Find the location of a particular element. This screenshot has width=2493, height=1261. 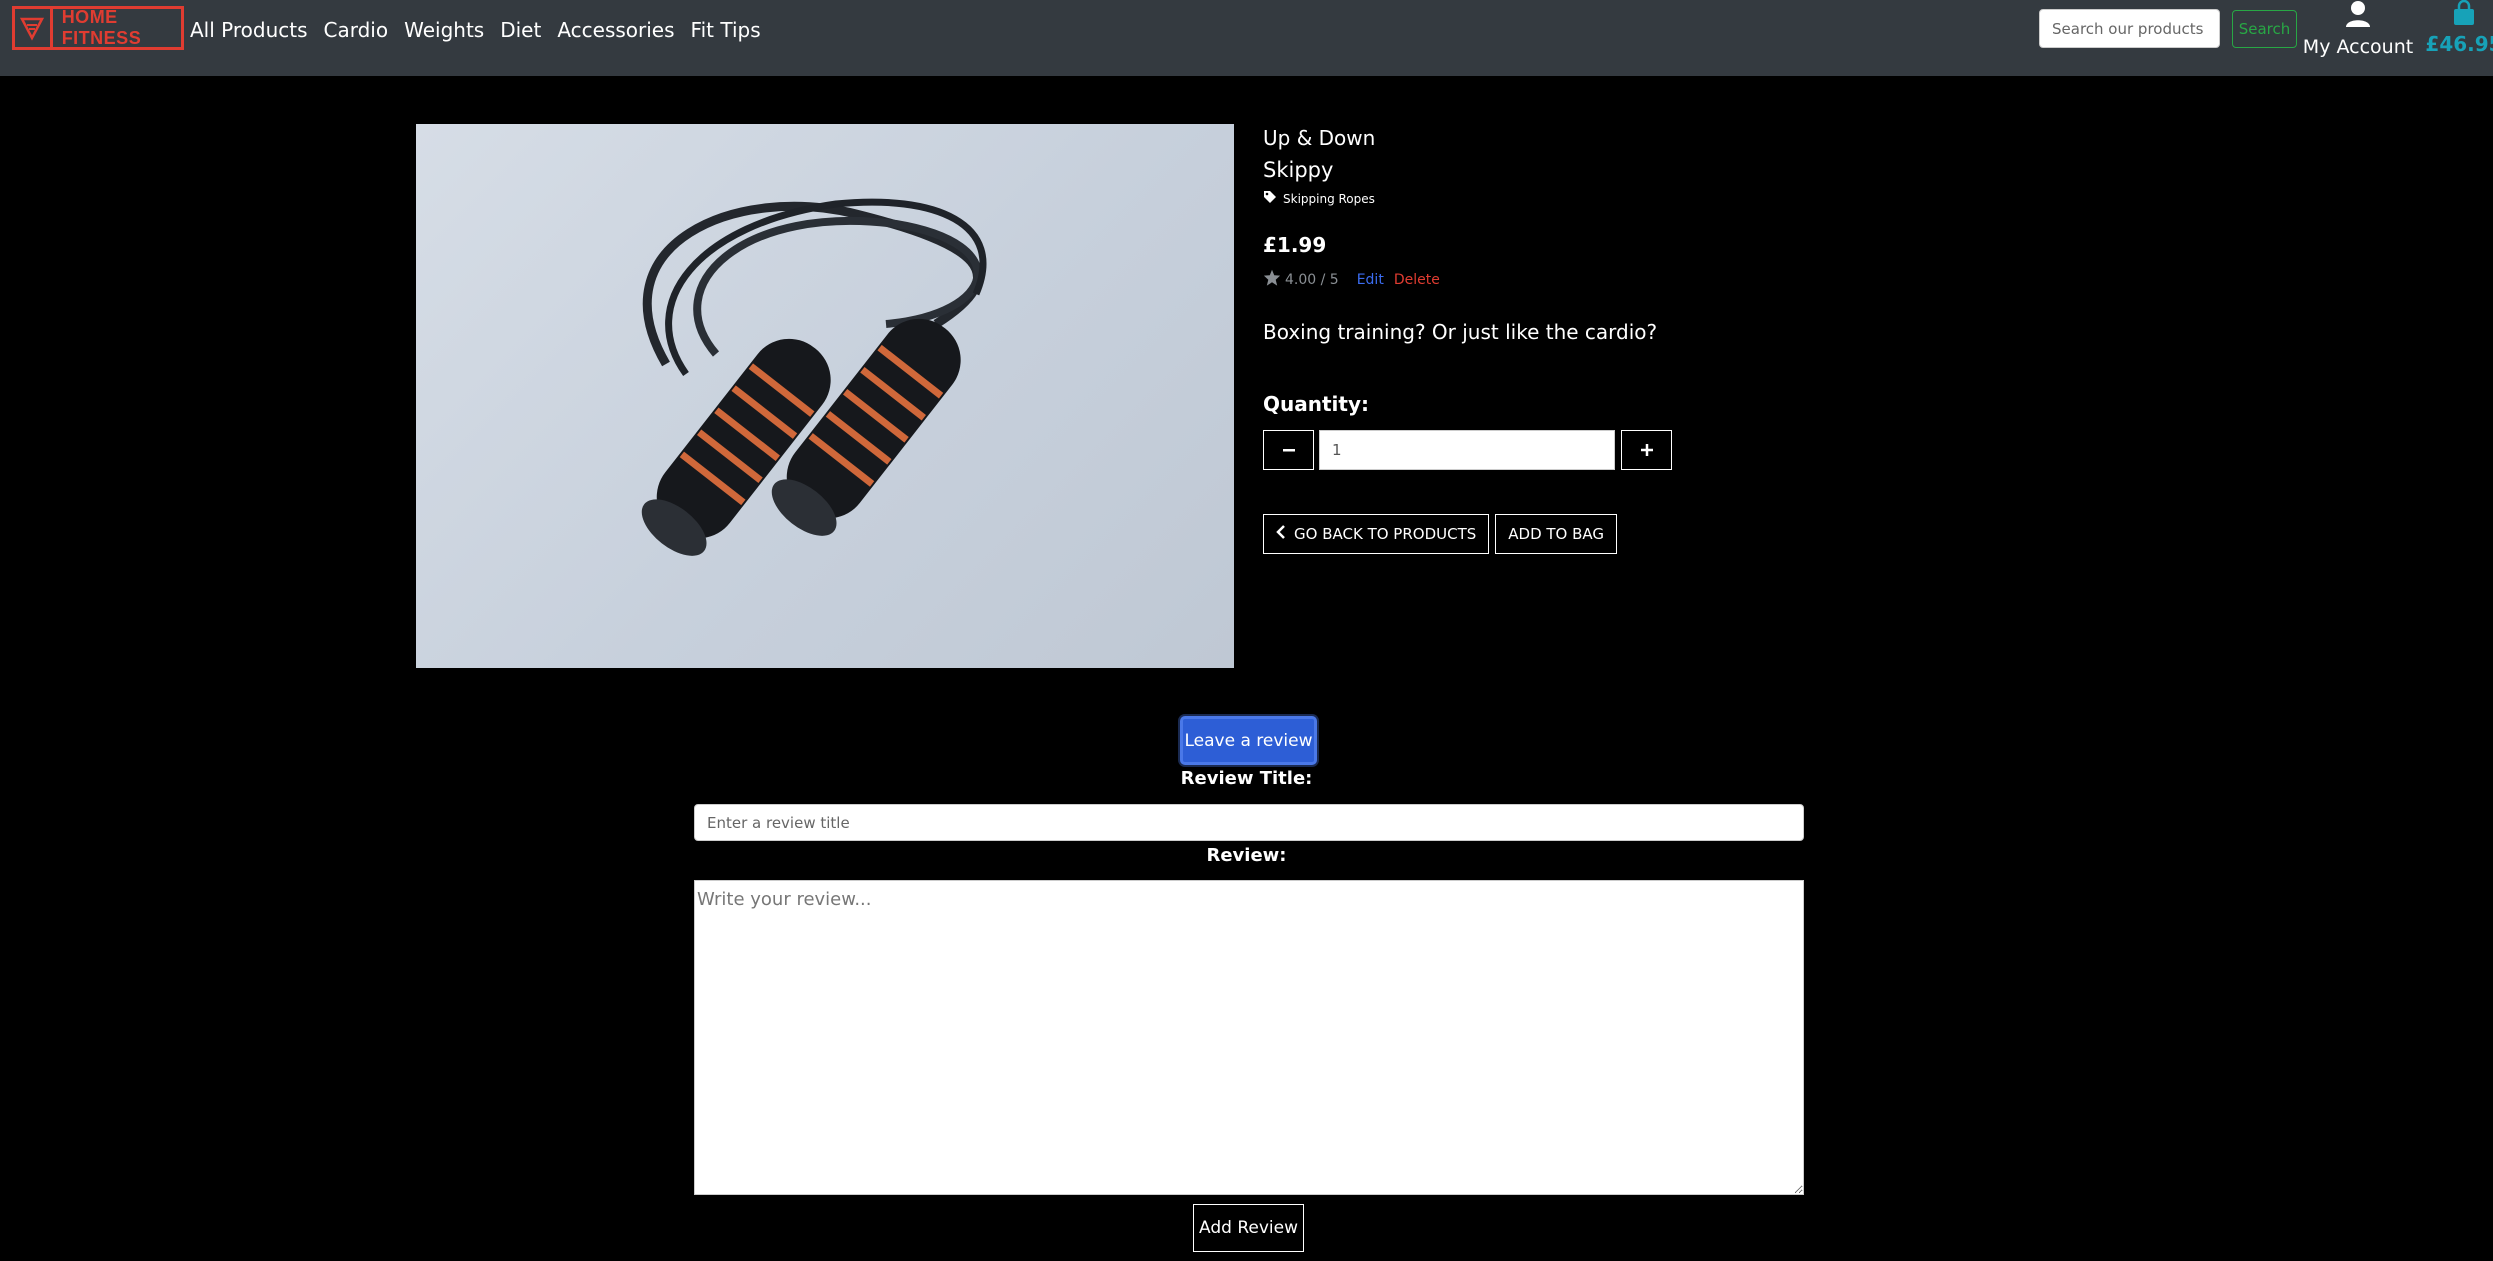

product-price: £1.99 is located at coordinates (1295, 245).